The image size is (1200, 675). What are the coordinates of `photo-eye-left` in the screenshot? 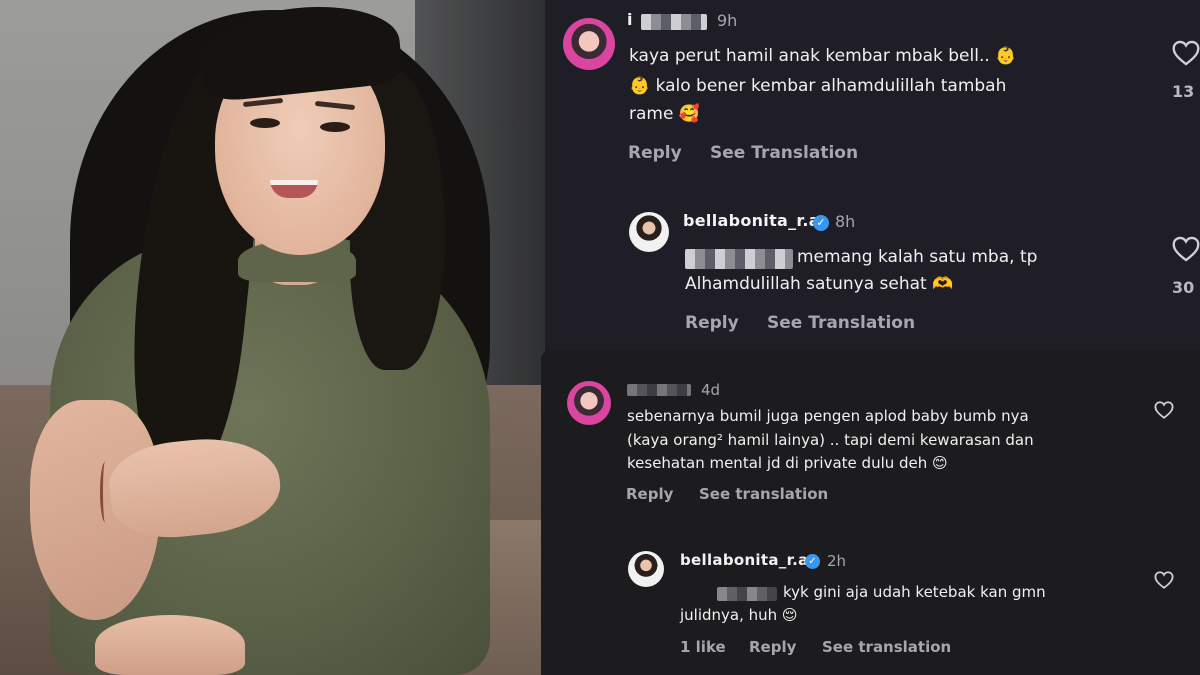 It's located at (265, 123).